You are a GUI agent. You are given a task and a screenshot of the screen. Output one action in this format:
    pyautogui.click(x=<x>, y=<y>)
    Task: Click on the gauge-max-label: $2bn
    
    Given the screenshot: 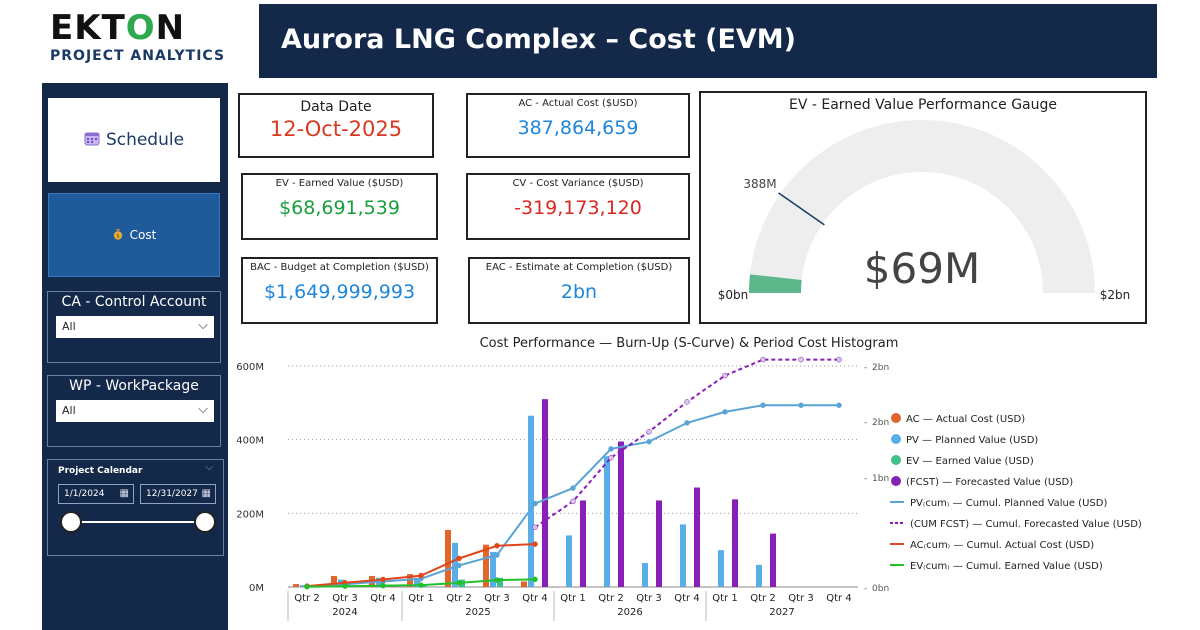 What is the action you would take?
    pyautogui.click(x=1115, y=295)
    